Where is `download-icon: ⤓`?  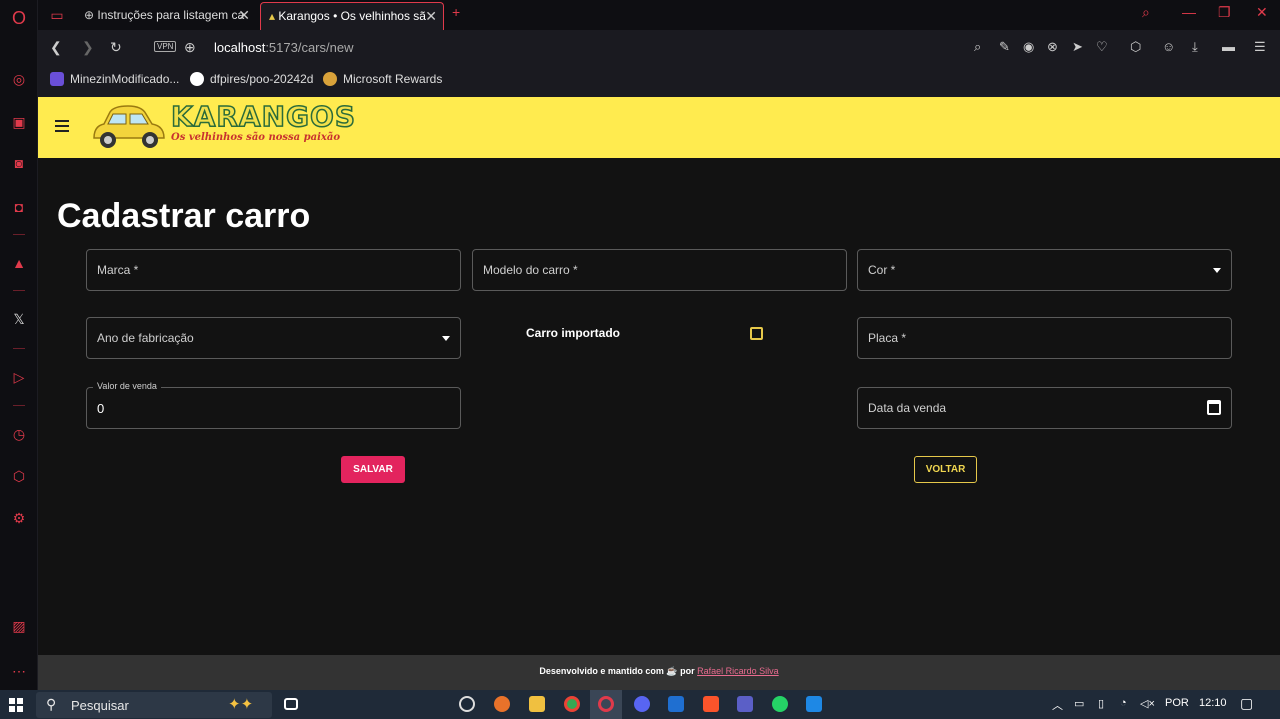
download-icon: ⤓ is located at coordinates (1195, 47).